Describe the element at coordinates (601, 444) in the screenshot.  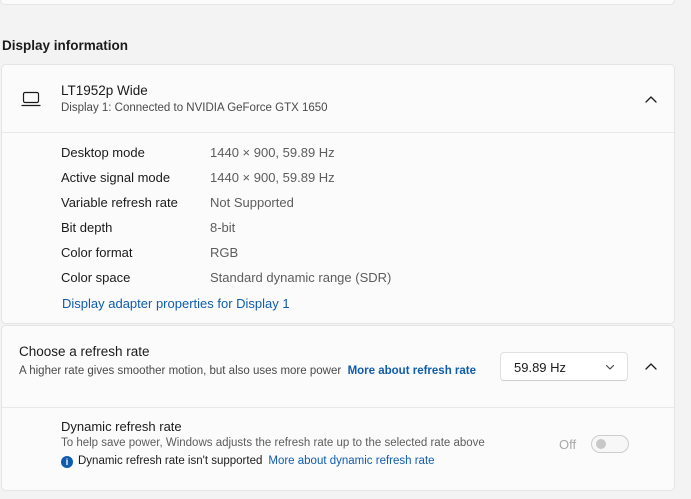
I see `toggle-knob` at that location.